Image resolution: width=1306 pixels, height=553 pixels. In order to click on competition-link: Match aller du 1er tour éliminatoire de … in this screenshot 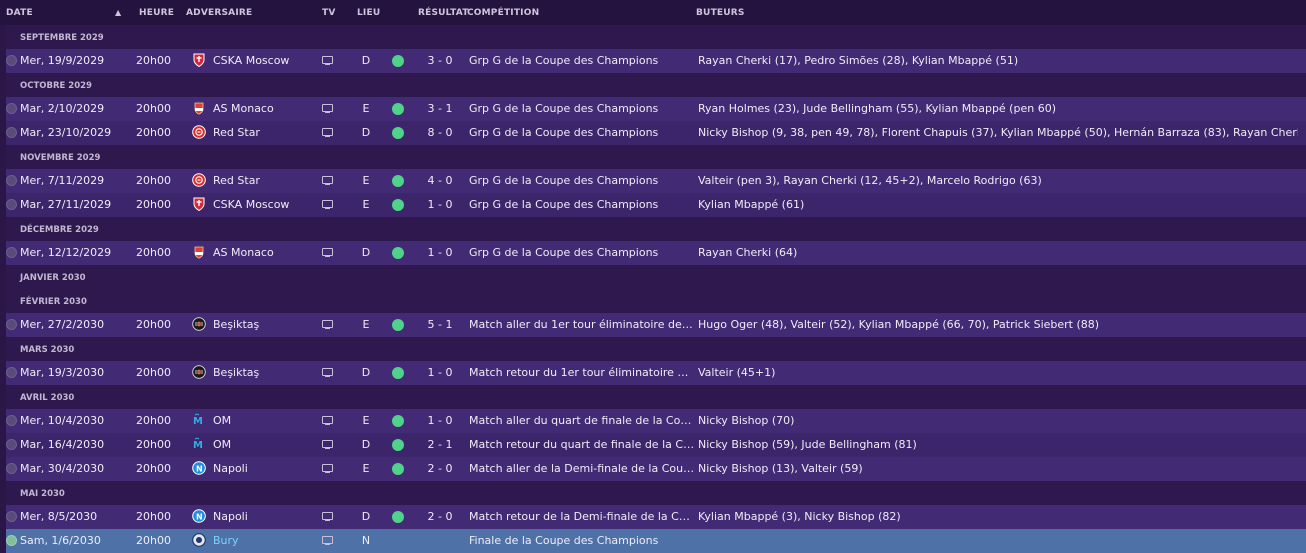, I will do `click(582, 324)`.